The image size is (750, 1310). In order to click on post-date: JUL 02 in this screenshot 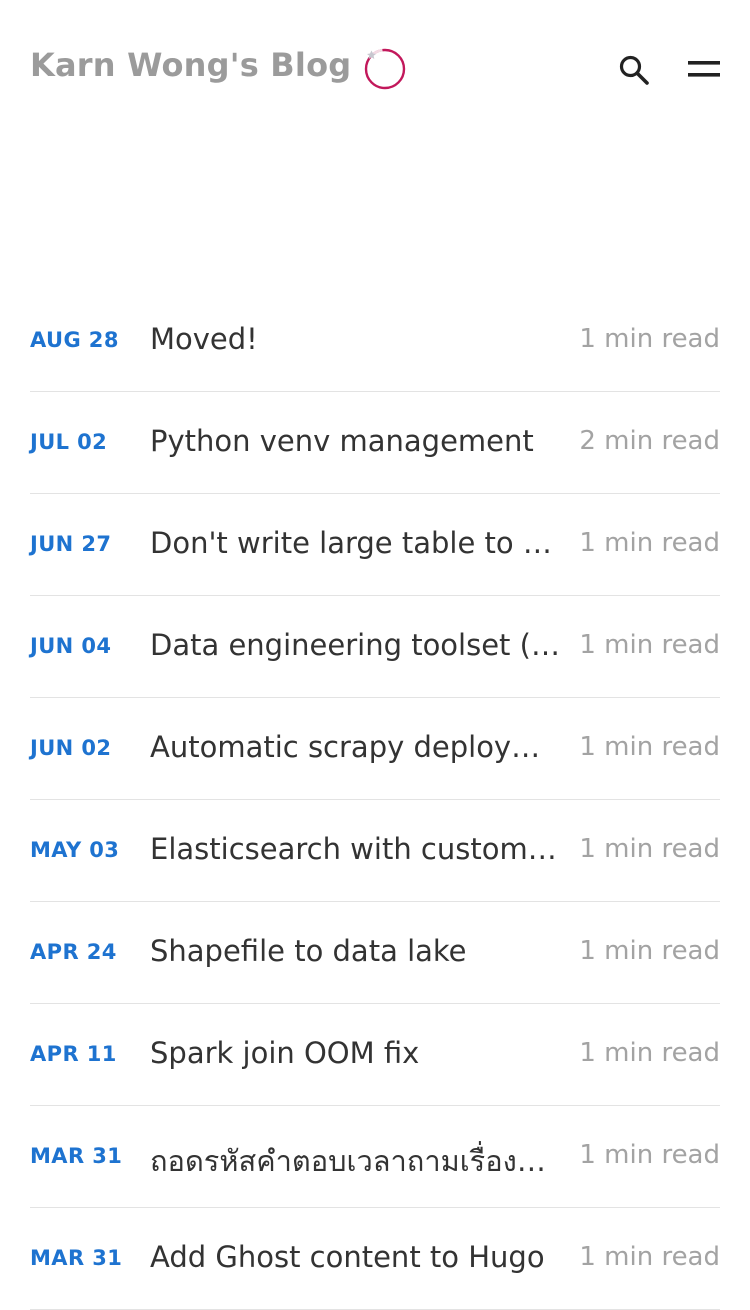, I will do `click(69, 442)`.